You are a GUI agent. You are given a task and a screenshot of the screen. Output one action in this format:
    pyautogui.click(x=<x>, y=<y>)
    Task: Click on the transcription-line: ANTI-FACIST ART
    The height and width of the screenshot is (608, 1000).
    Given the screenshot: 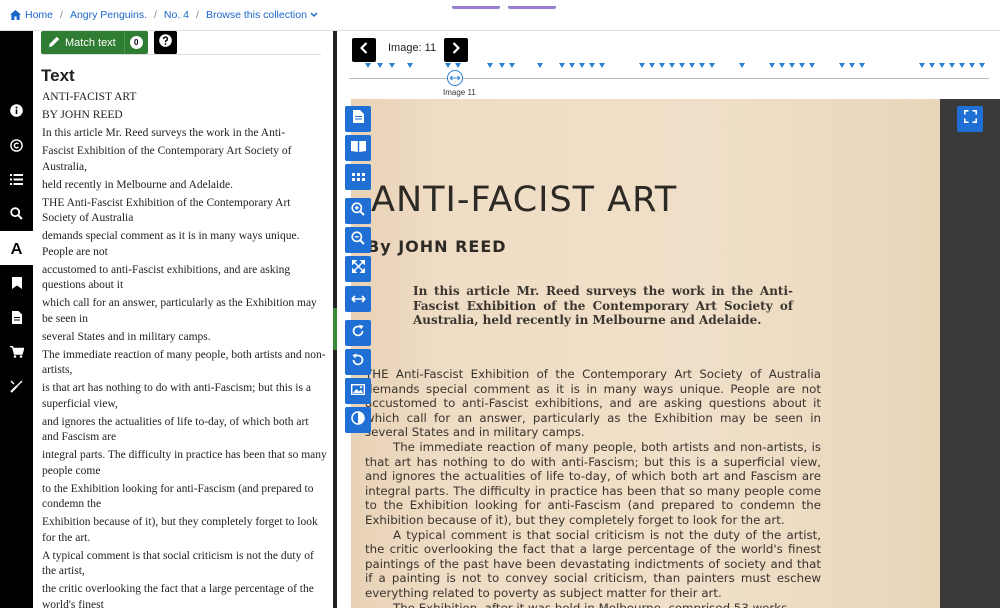 What is the action you would take?
    pyautogui.click(x=184, y=98)
    